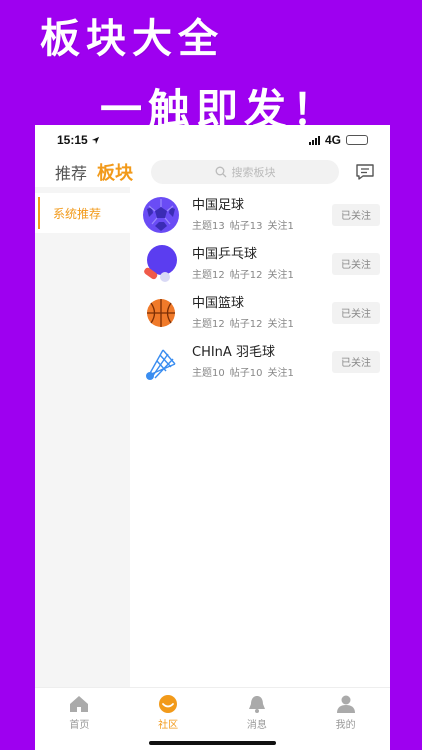  I want to click on message-button, so click(365, 172).